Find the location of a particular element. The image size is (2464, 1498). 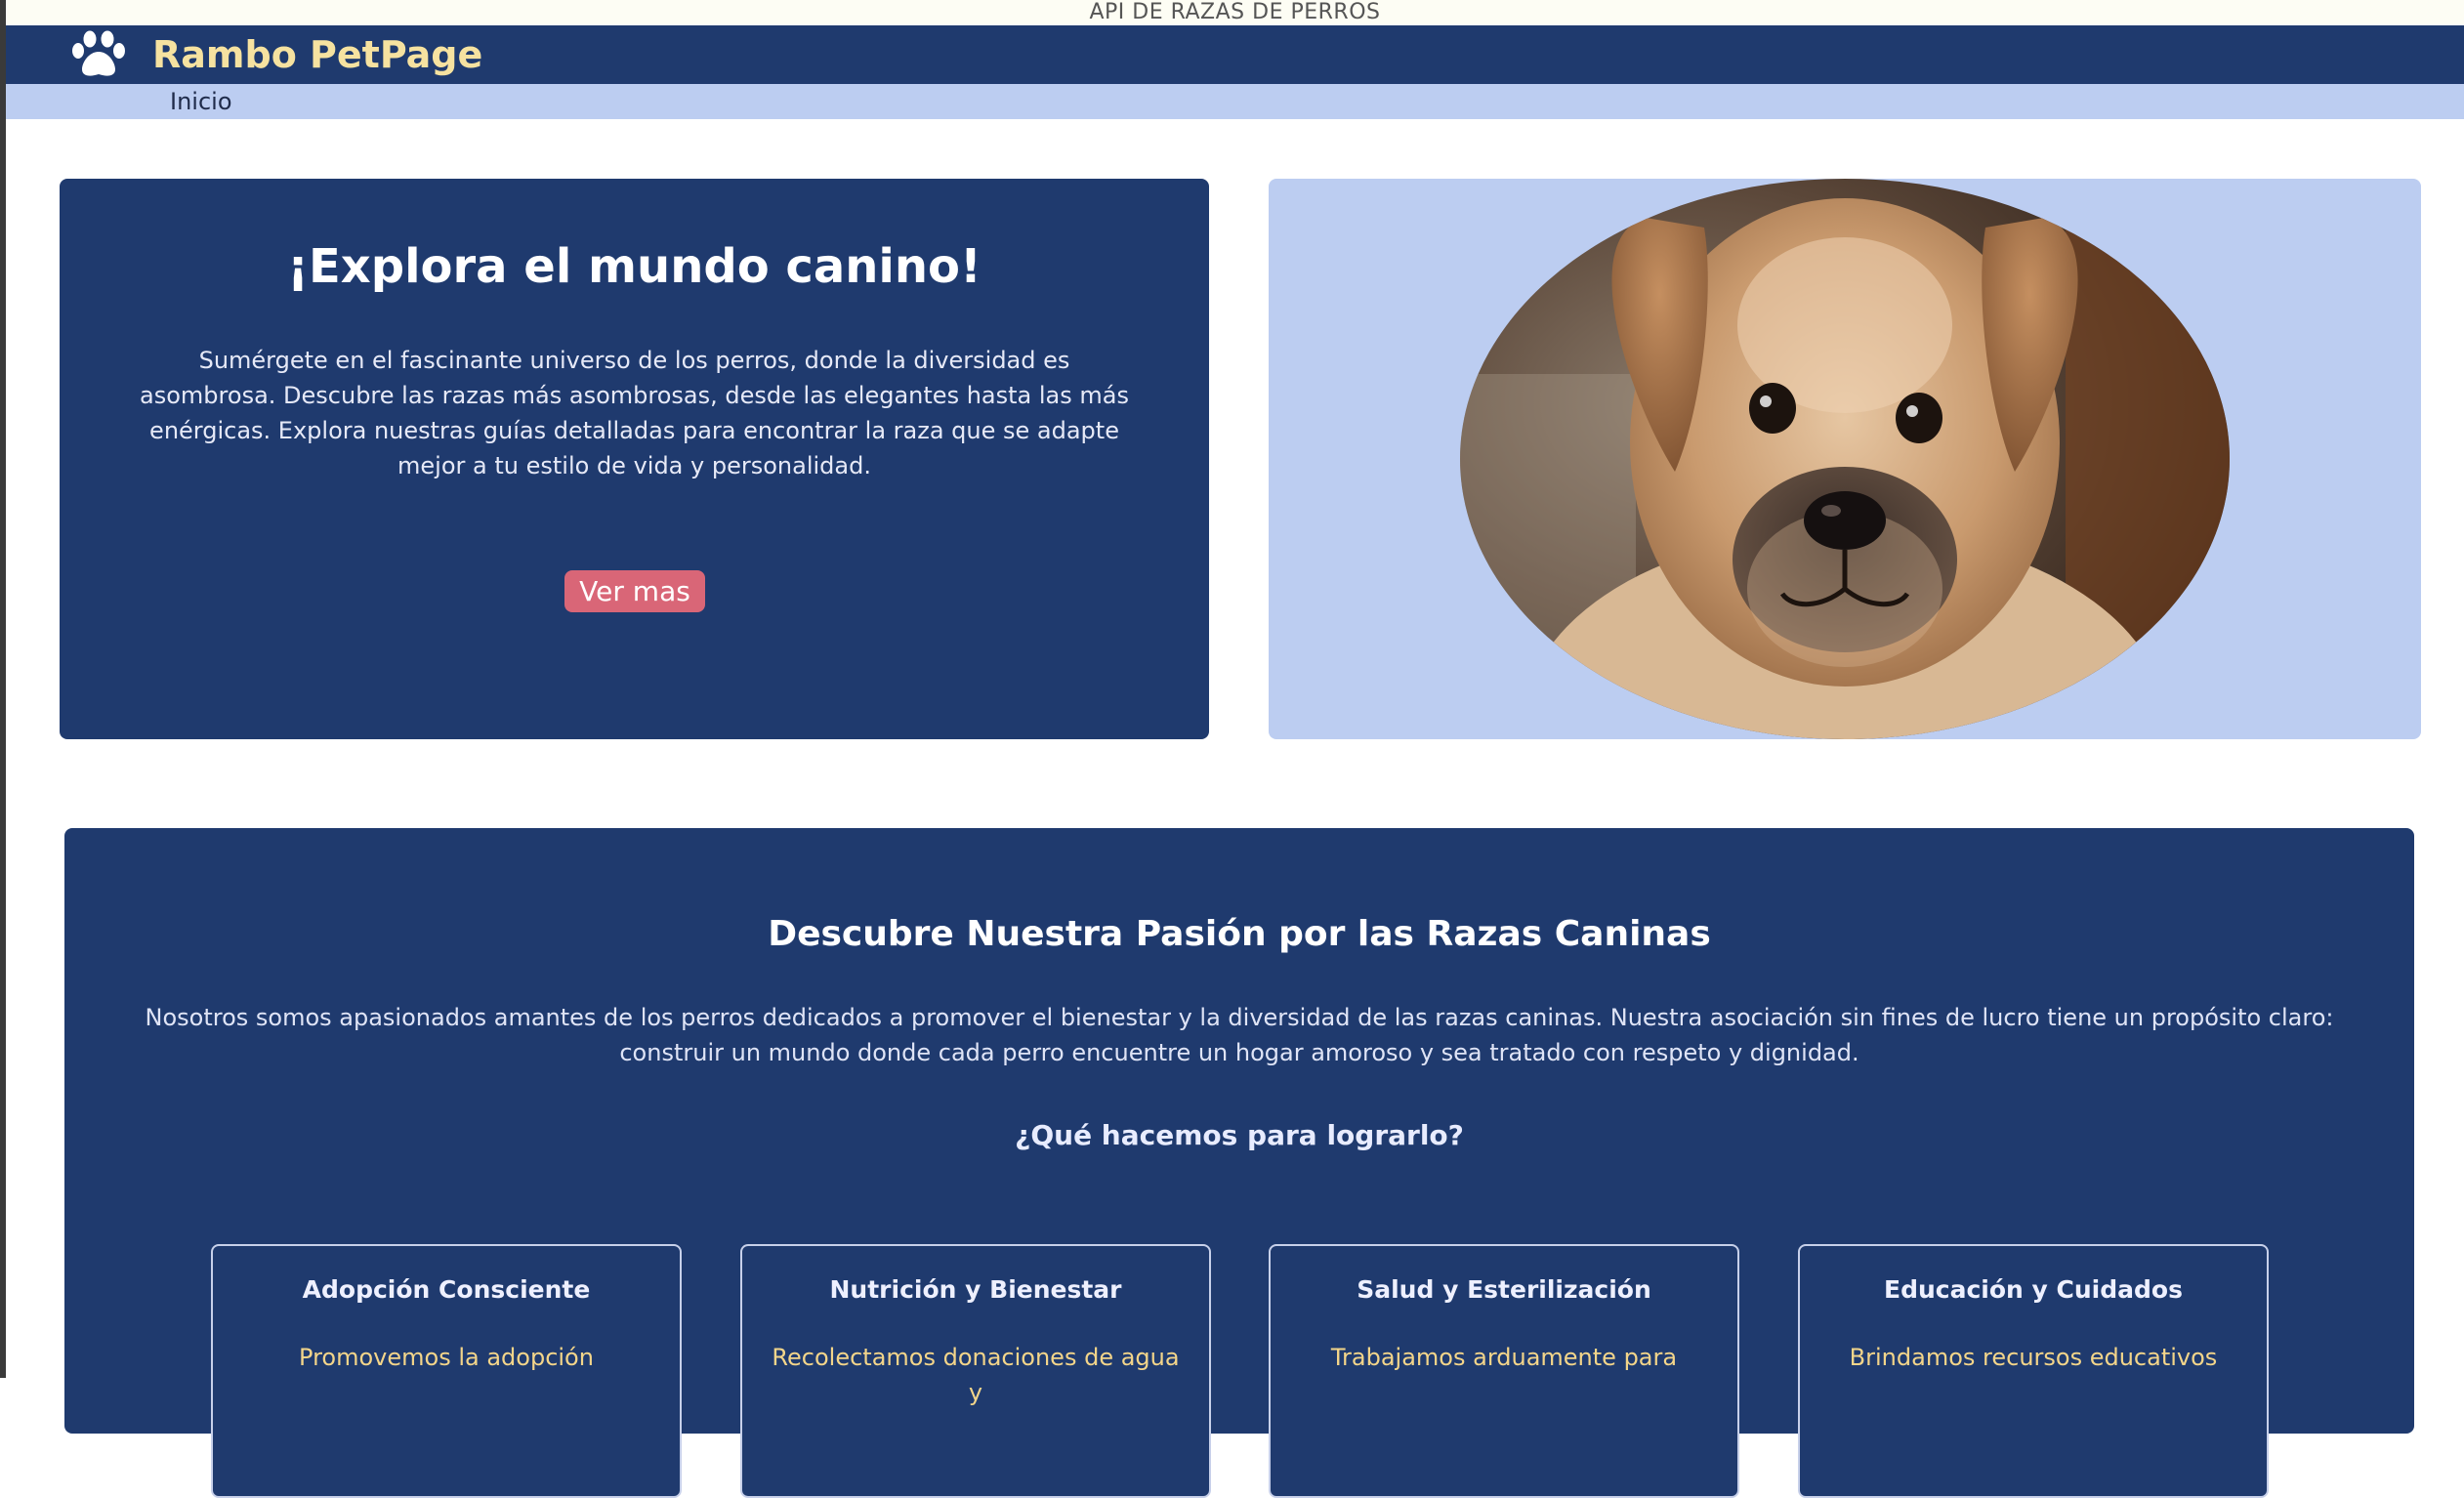

about-question: ¿Qué hacemos para lograrlo? is located at coordinates (1240, 1135).